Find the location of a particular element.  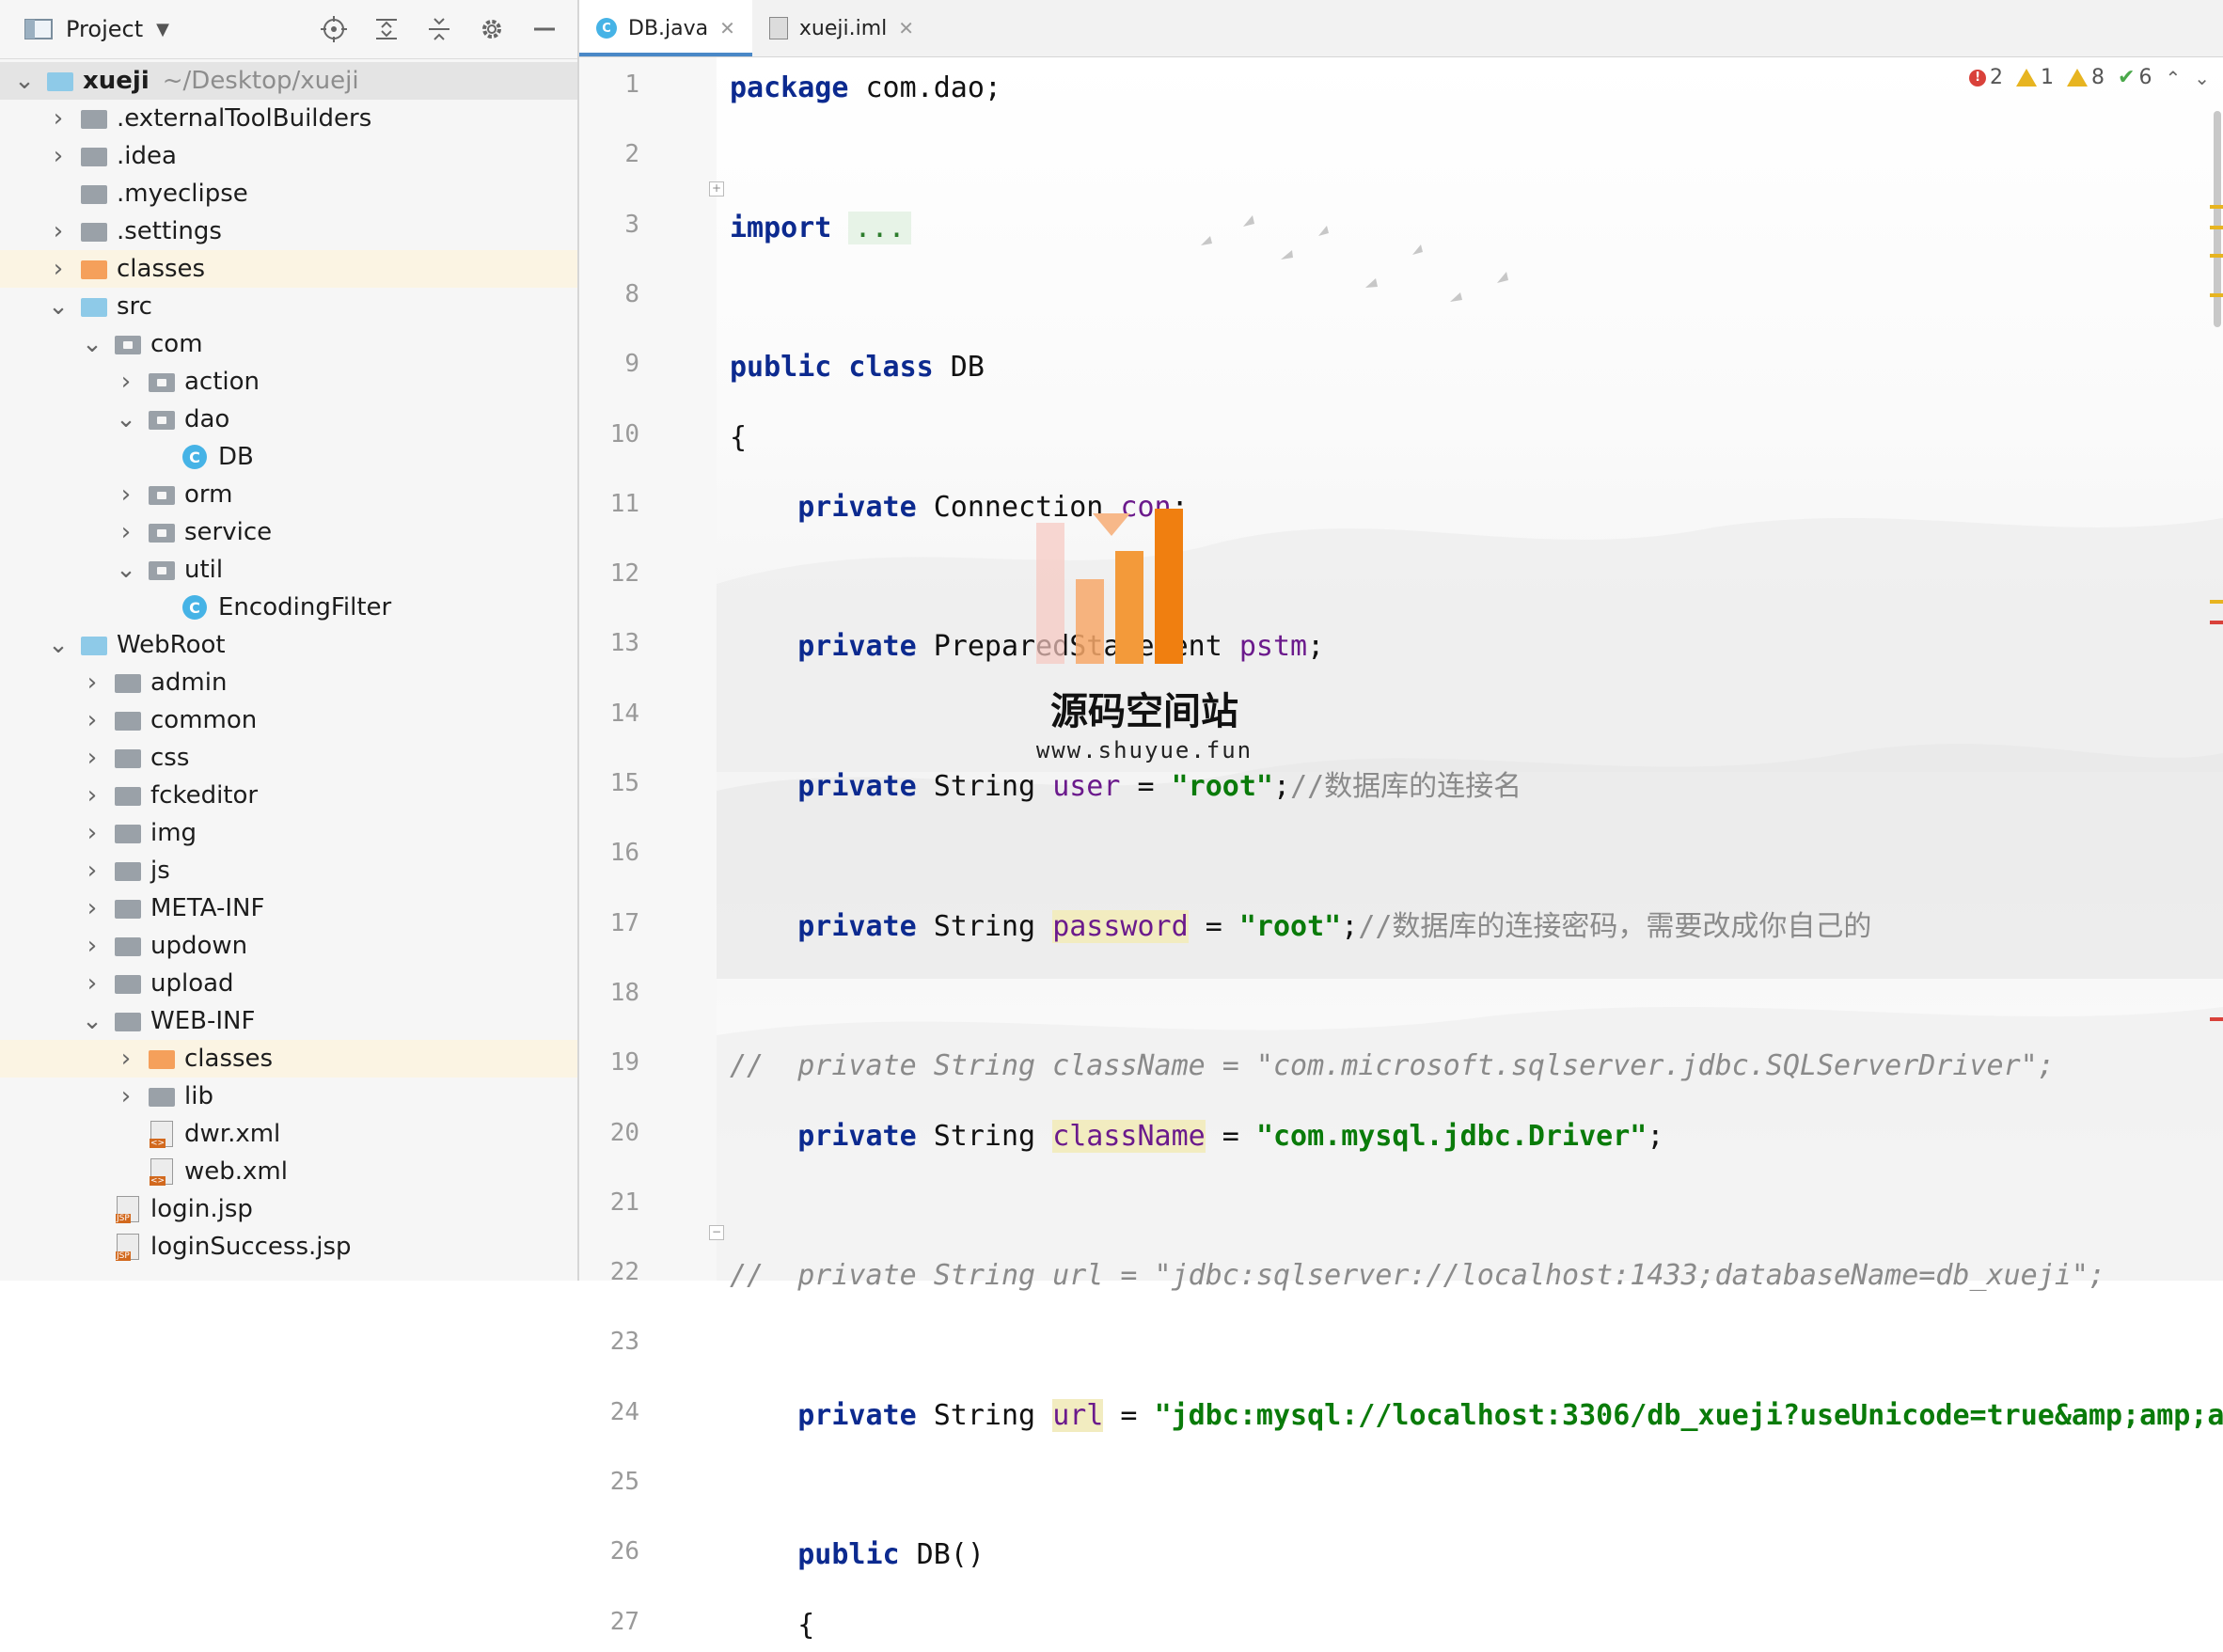

tab-db-java: C DB.java ✕ is located at coordinates (665, 28).